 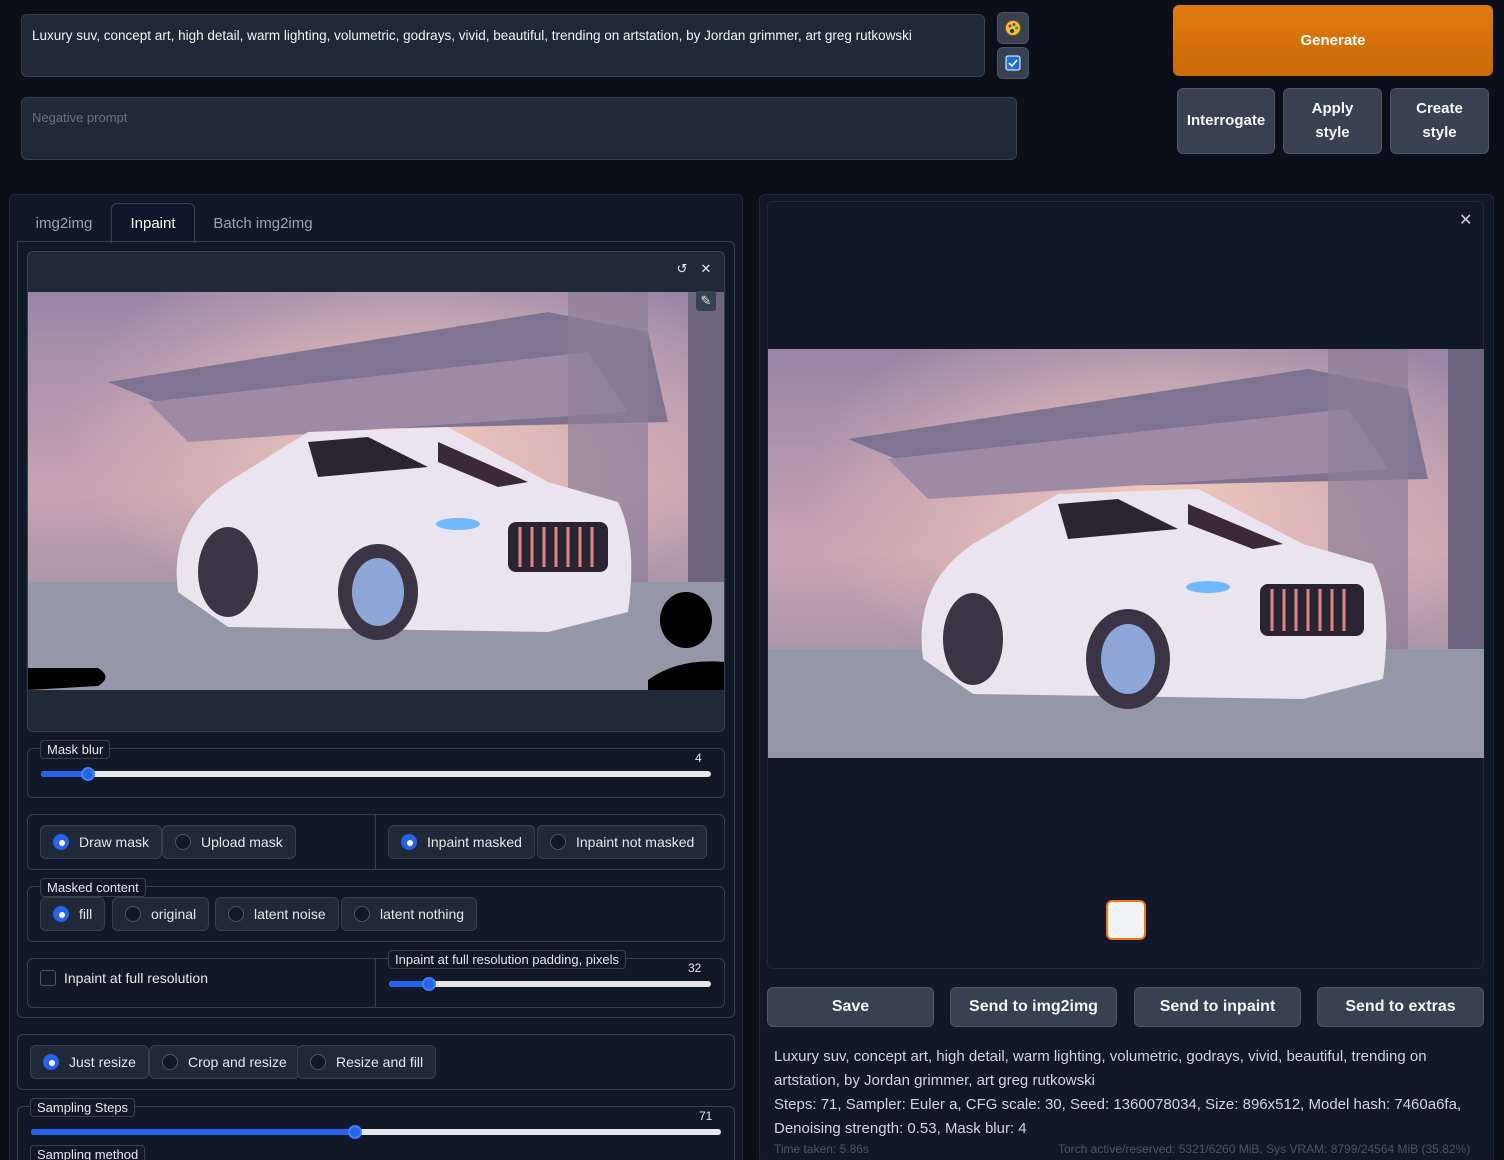 I want to click on apply-style-label: Apply style, so click(x=1332, y=120).